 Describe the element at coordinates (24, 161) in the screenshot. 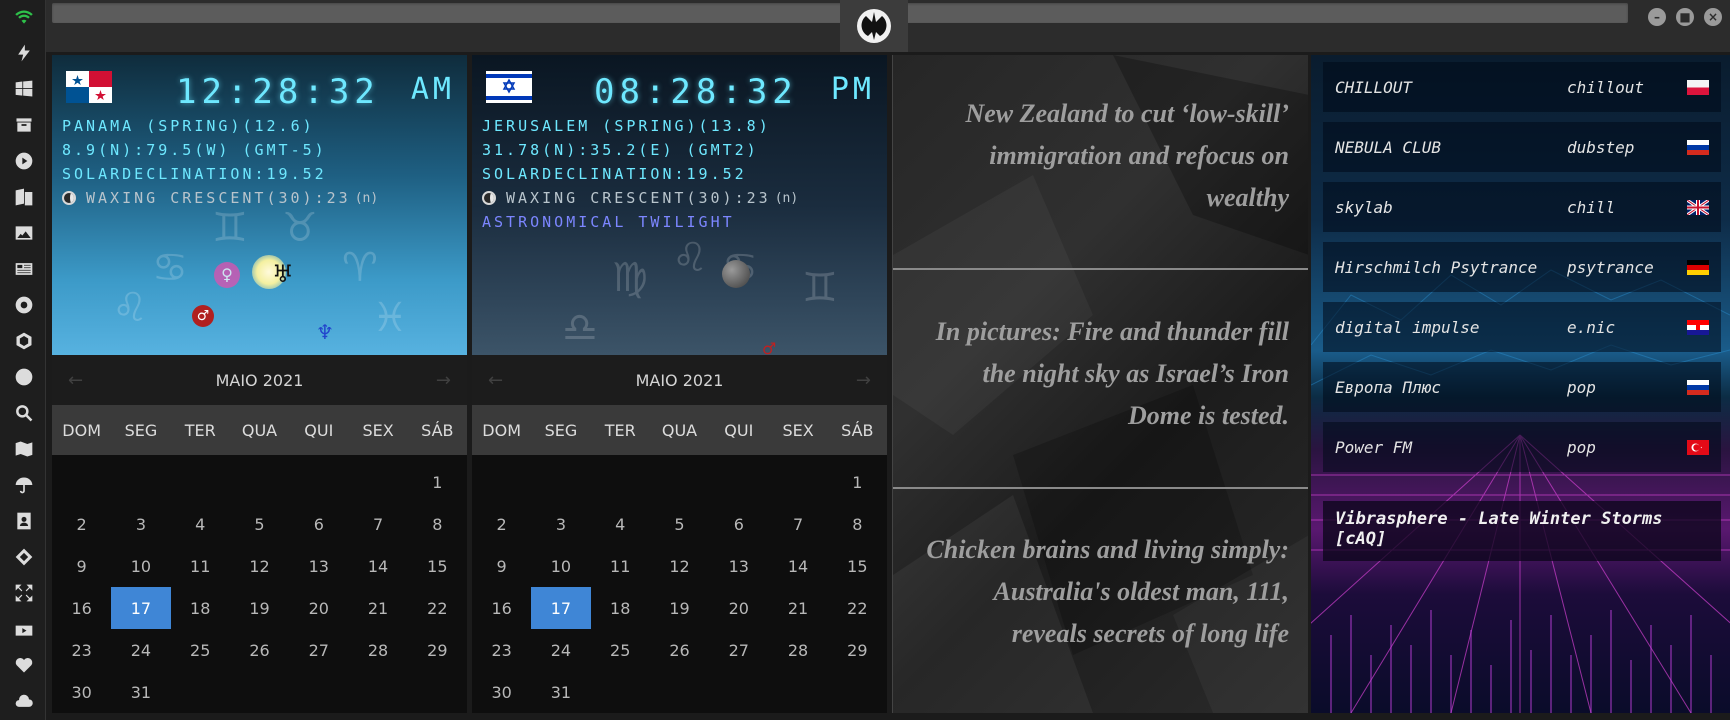

I see `play-icon` at that location.